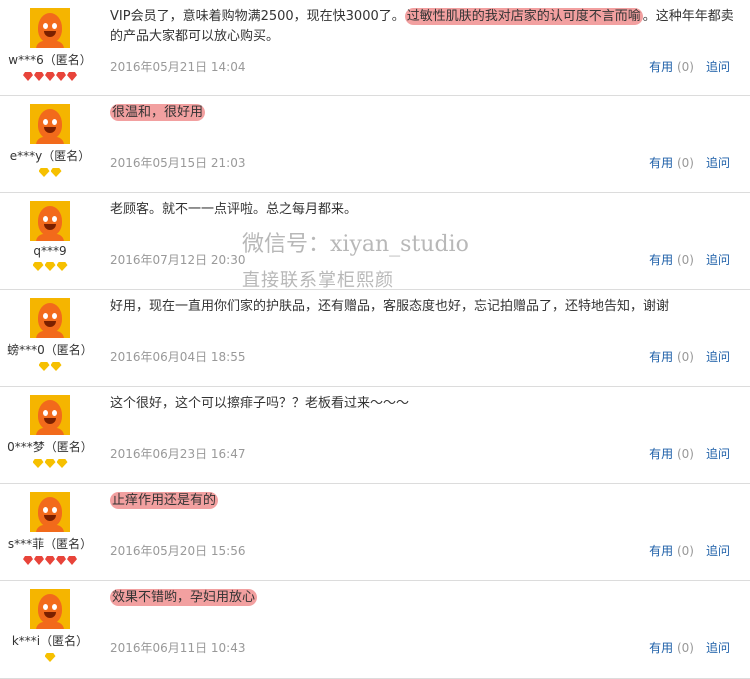 Image resolution: width=750 pixels, height=679 pixels. I want to click on reviewer-info: e***y（匿名）, so click(50, 141).